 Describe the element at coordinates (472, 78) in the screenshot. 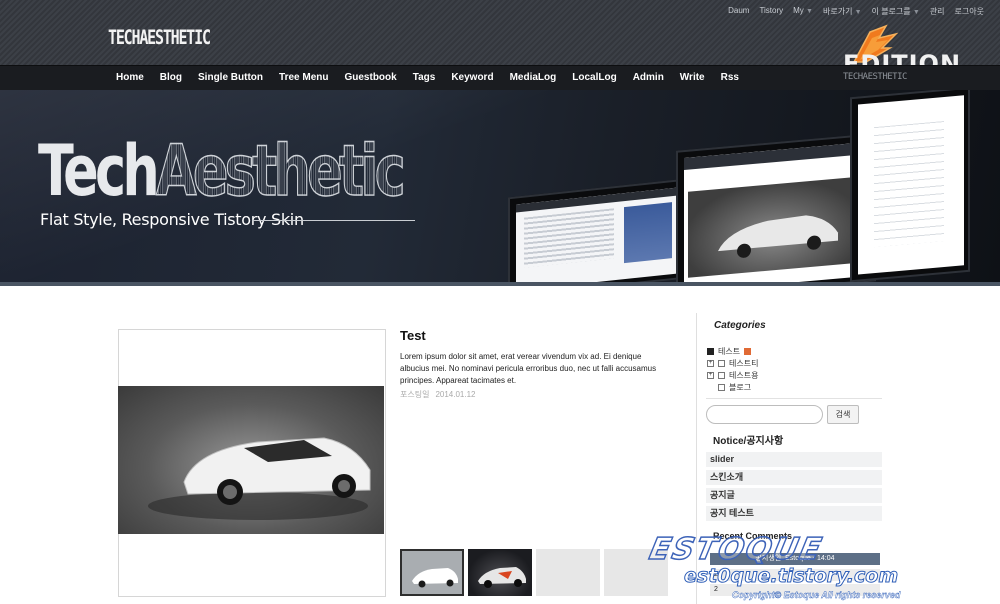

I see `nav-item-keyword: Keyword` at that location.